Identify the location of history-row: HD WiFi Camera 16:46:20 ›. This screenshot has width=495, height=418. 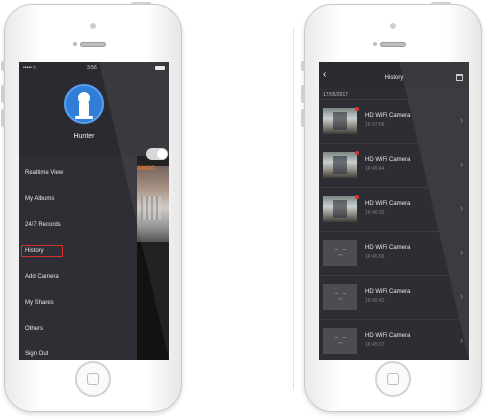
(394, 208).